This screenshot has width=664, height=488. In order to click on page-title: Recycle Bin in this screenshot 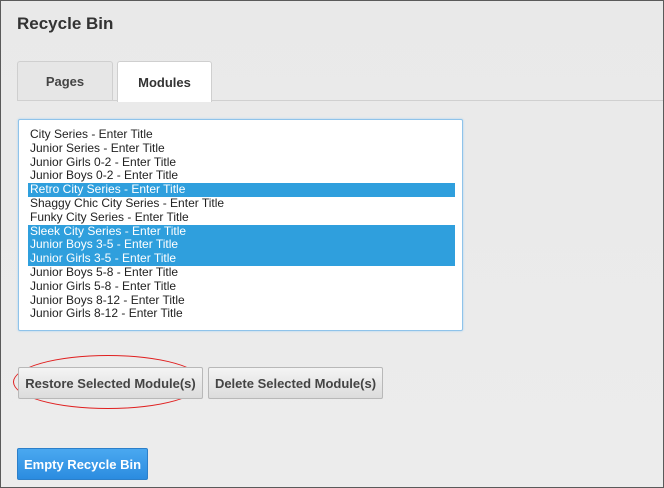, I will do `click(65, 23)`.